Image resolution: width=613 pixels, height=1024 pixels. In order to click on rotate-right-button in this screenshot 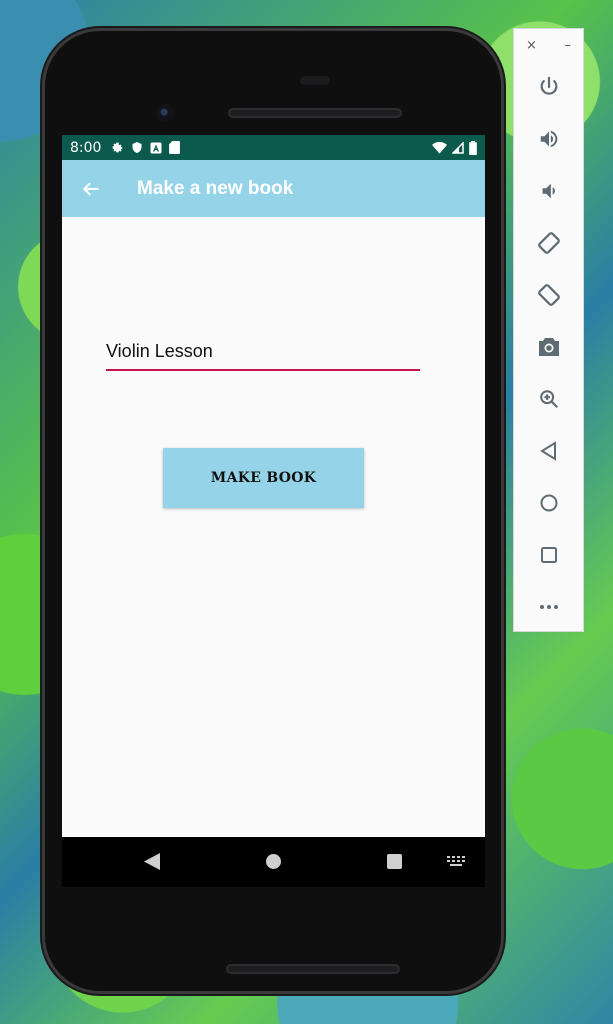, I will do `click(548, 295)`.